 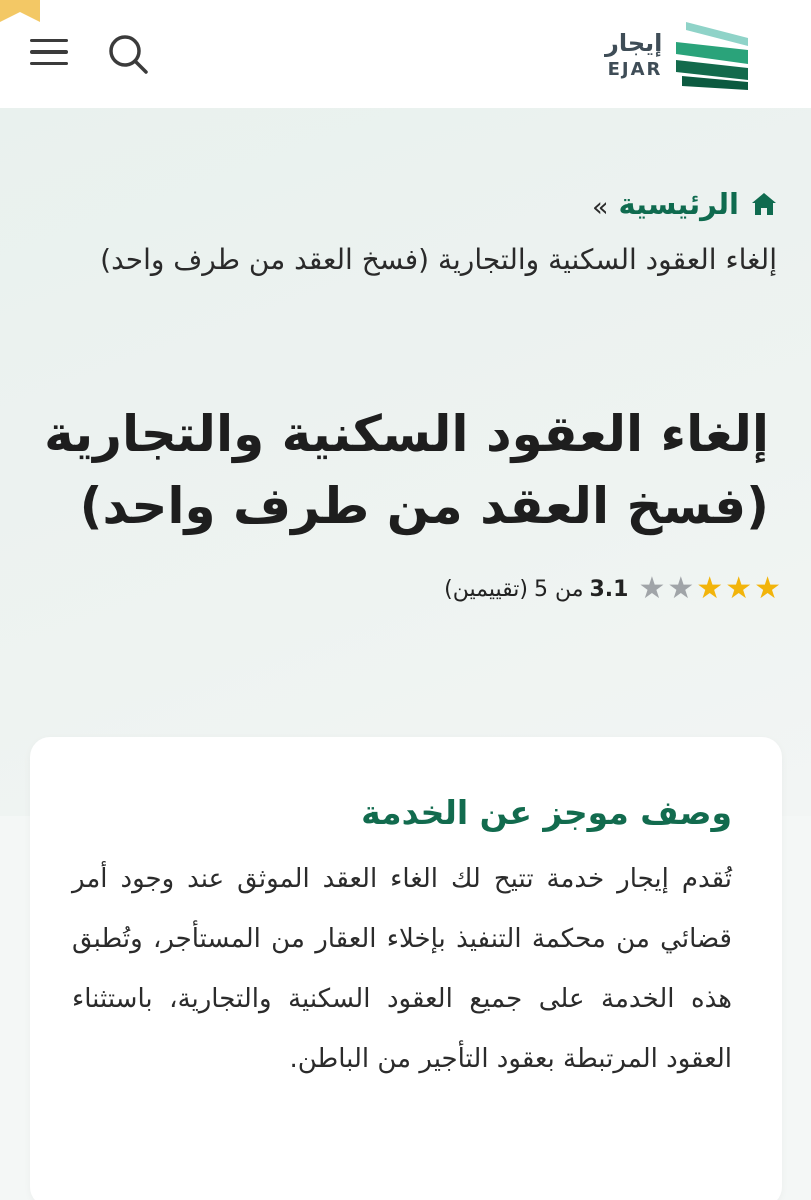 I want to click on corner-bookmark-icon, so click(x=20, y=11).